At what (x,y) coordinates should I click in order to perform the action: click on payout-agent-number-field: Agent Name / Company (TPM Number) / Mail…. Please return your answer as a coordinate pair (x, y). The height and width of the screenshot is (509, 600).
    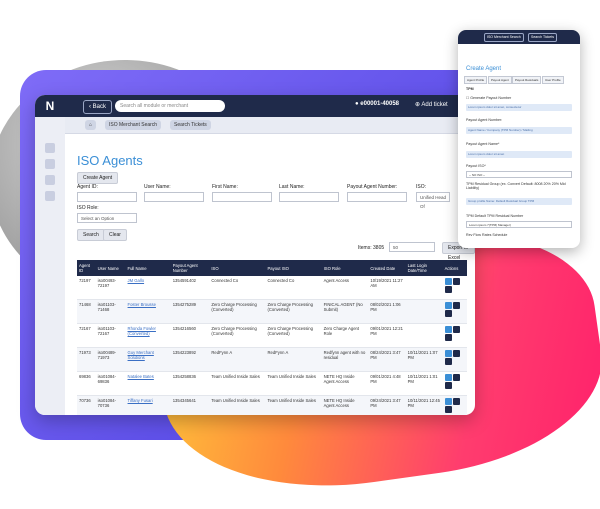
    Looking at the image, I should click on (519, 130).